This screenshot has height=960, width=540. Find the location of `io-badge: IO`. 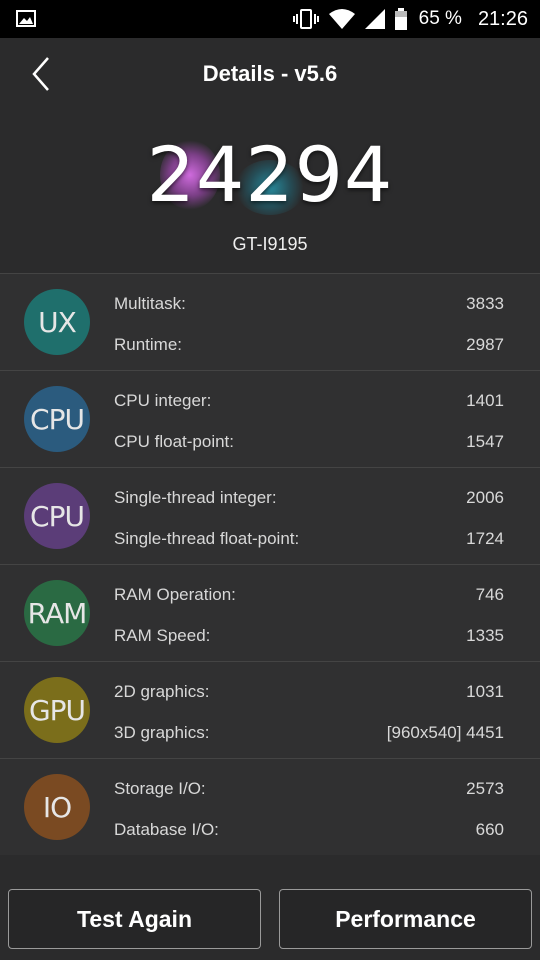

io-badge: IO is located at coordinates (57, 807).